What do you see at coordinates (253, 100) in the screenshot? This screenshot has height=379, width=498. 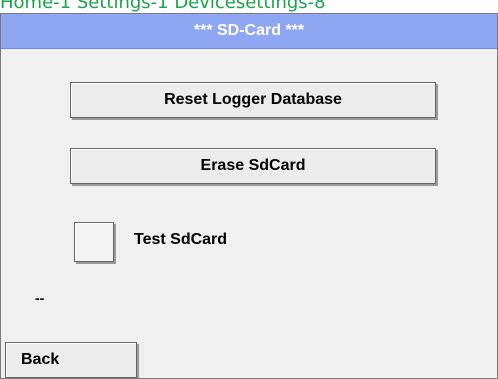 I see `reset-logger-database-button: Reset Logger Database` at bounding box center [253, 100].